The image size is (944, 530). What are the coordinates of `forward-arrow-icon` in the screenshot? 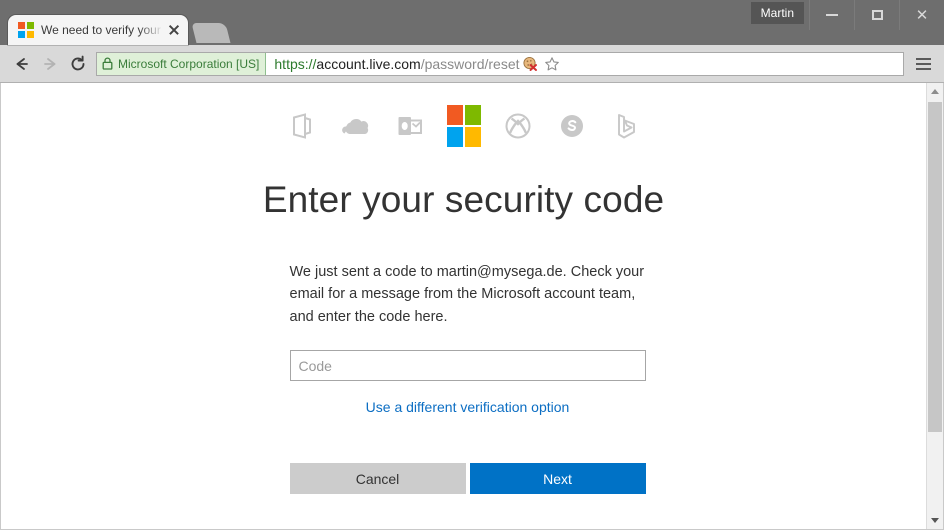 It's located at (50, 63).